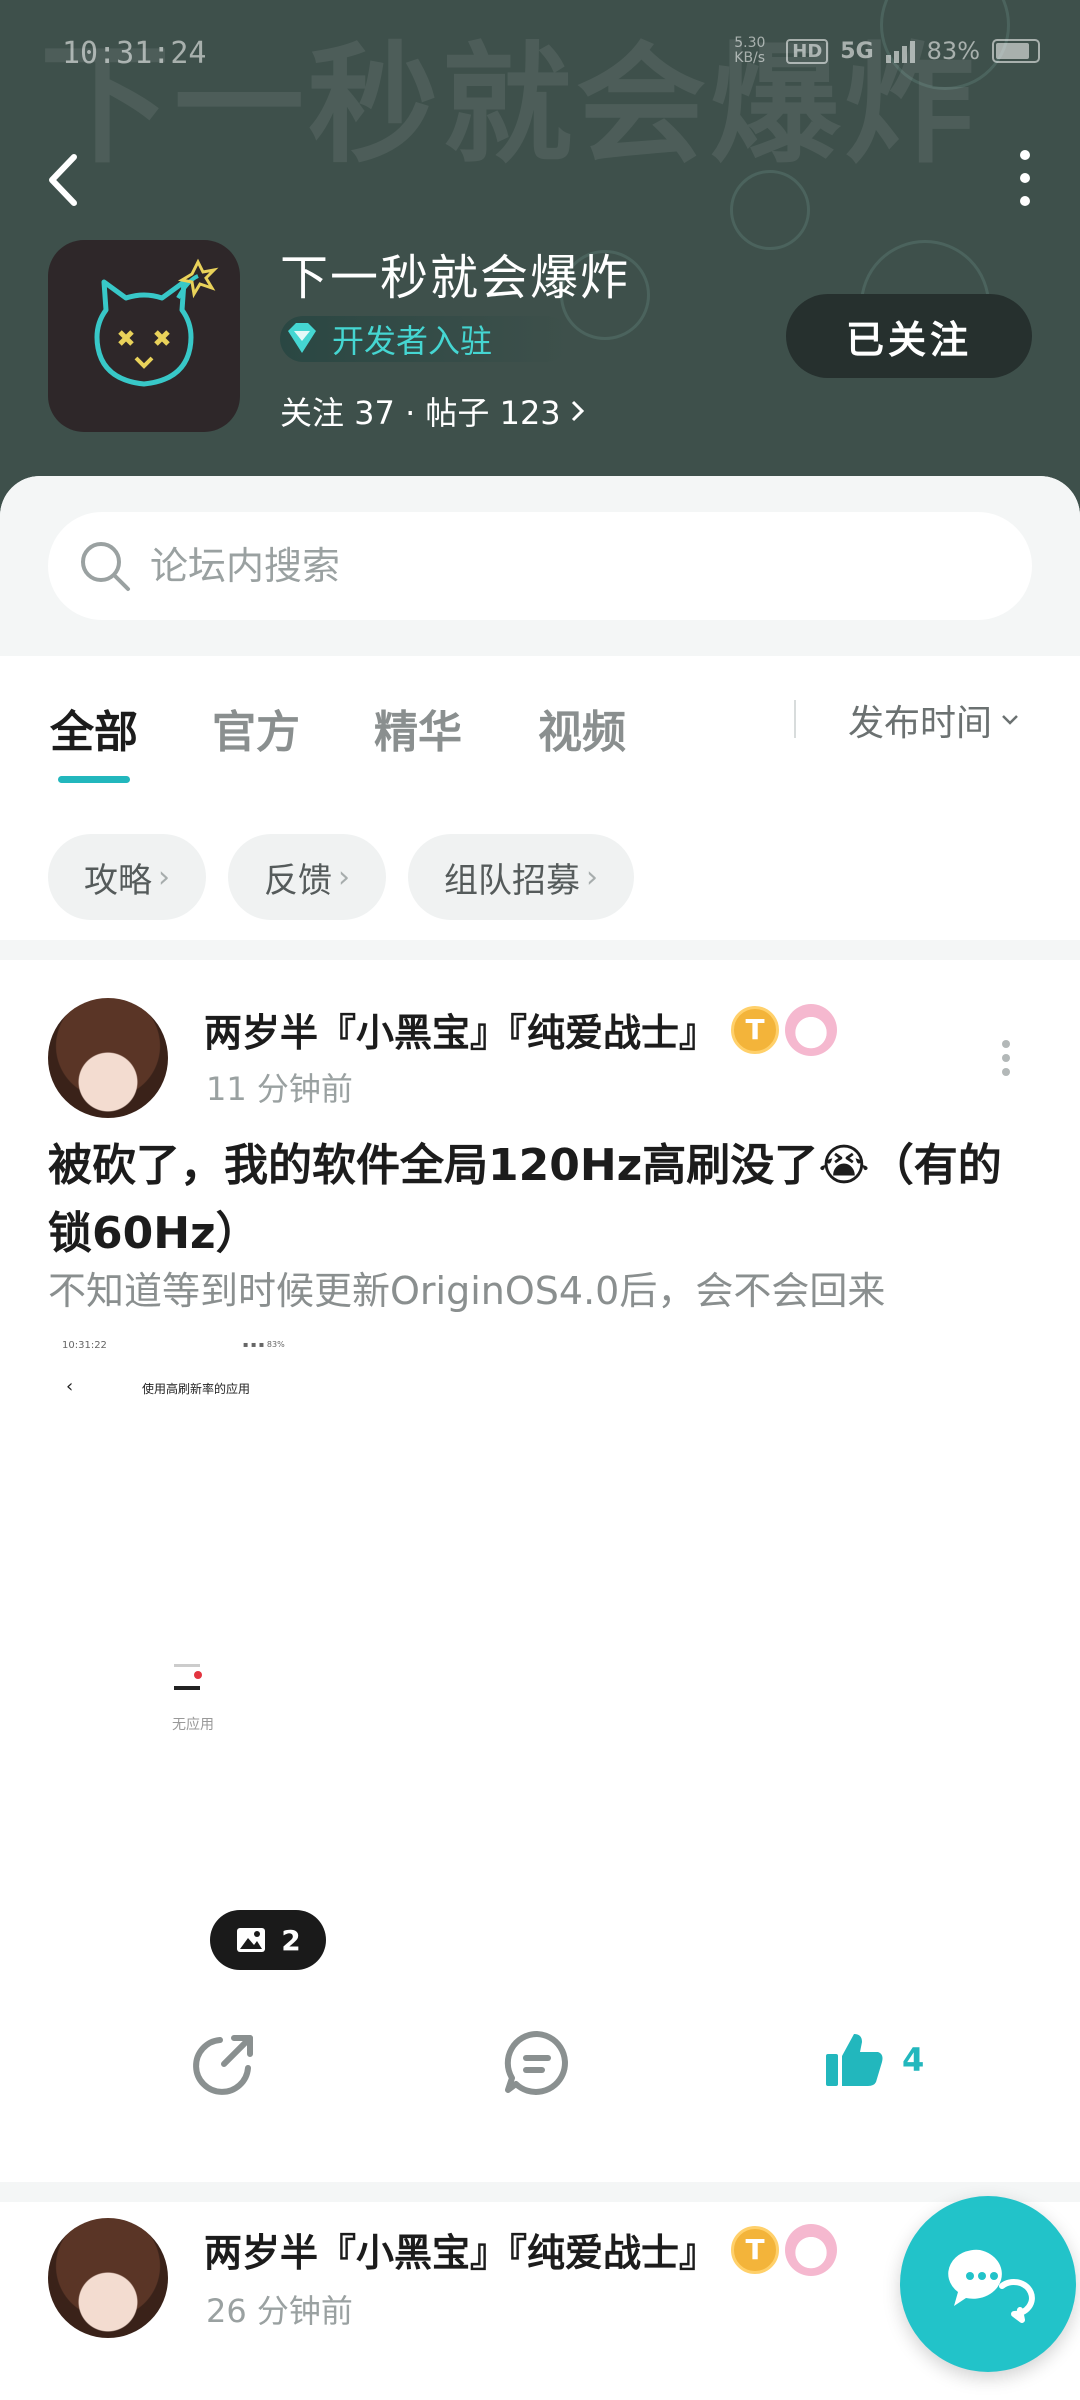 Image resolution: width=1080 pixels, height=2400 pixels. I want to click on post-actions: 4, so click(540, 2064).